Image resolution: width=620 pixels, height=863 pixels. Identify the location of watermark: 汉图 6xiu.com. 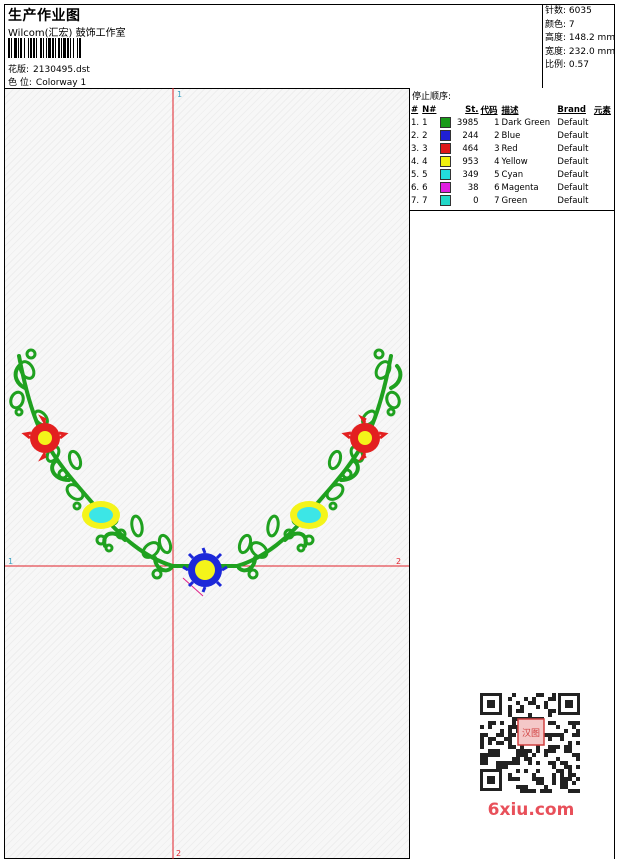
(531, 752).